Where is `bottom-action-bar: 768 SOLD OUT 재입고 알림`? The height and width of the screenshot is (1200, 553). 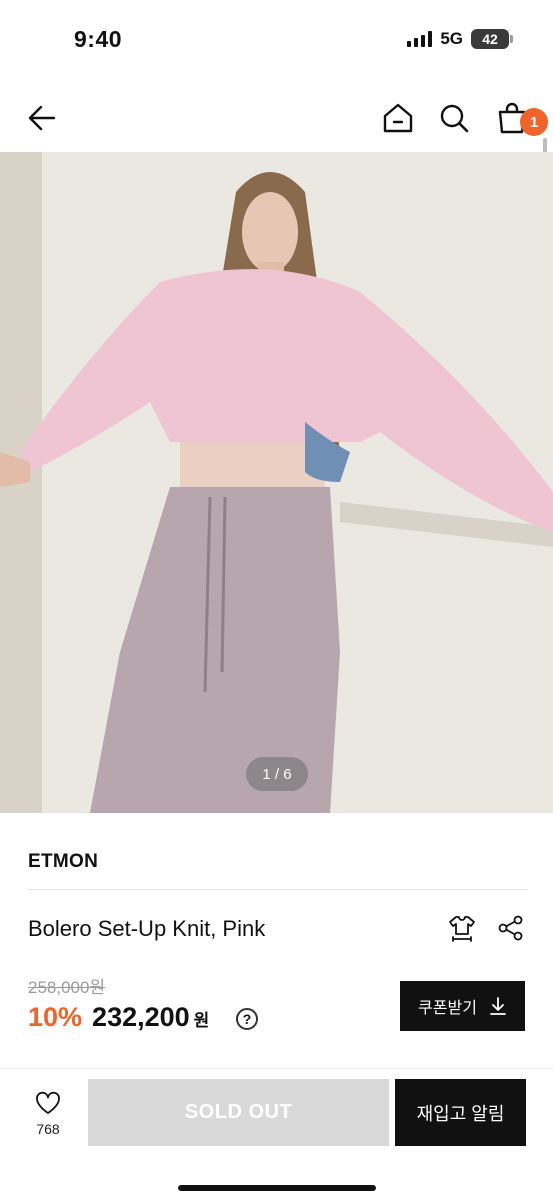 bottom-action-bar: 768 SOLD OUT 재입고 알림 is located at coordinates (276, 1134).